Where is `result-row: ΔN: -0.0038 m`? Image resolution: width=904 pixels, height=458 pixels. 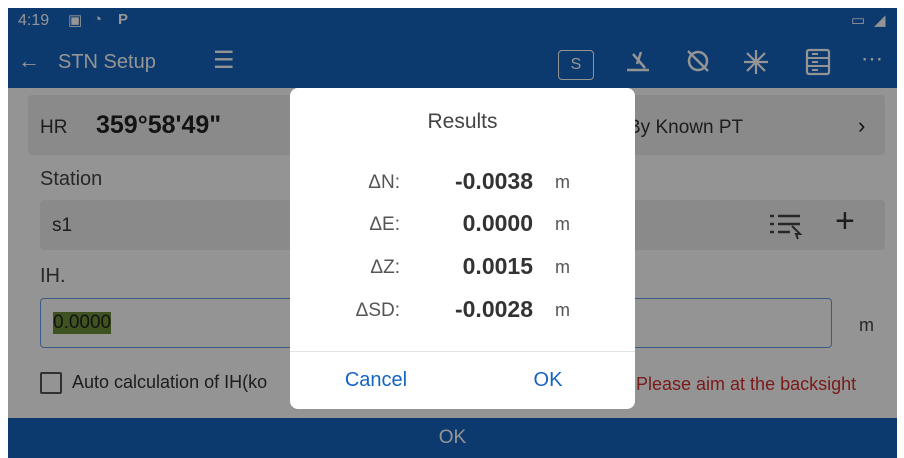
result-row: ΔN: -0.0038 m is located at coordinates (462, 183).